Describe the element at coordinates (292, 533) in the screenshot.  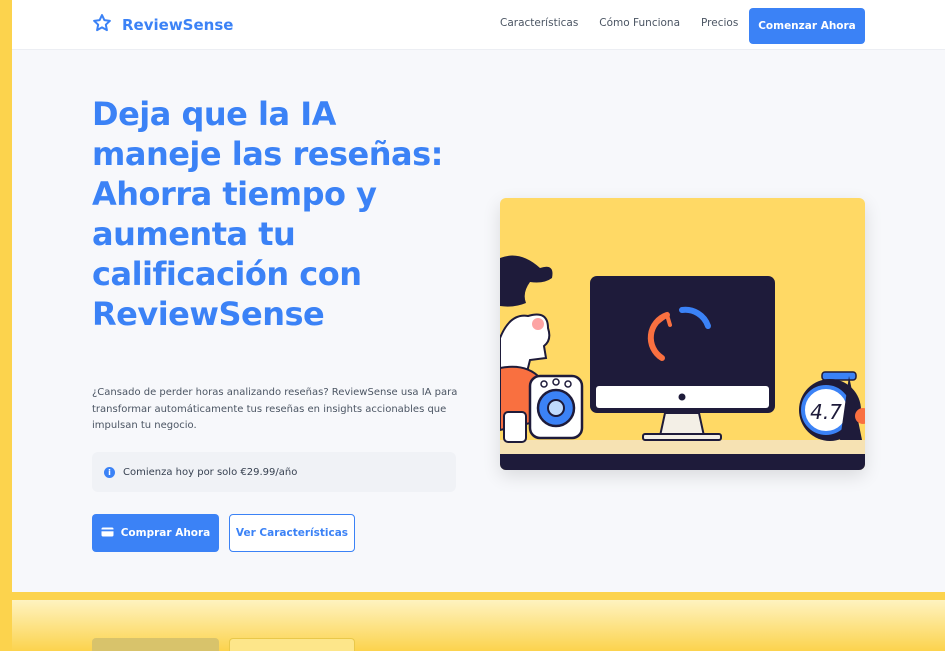
I see `view-features-button: Ver Características` at that location.